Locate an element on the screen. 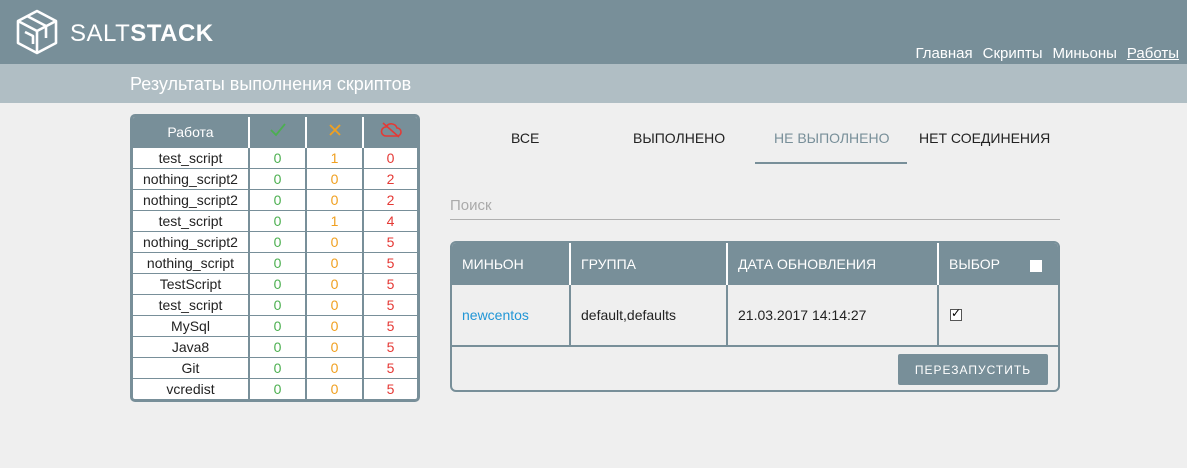 The image size is (1187, 468). brand-name: SALTSTACK is located at coordinates (142, 34).